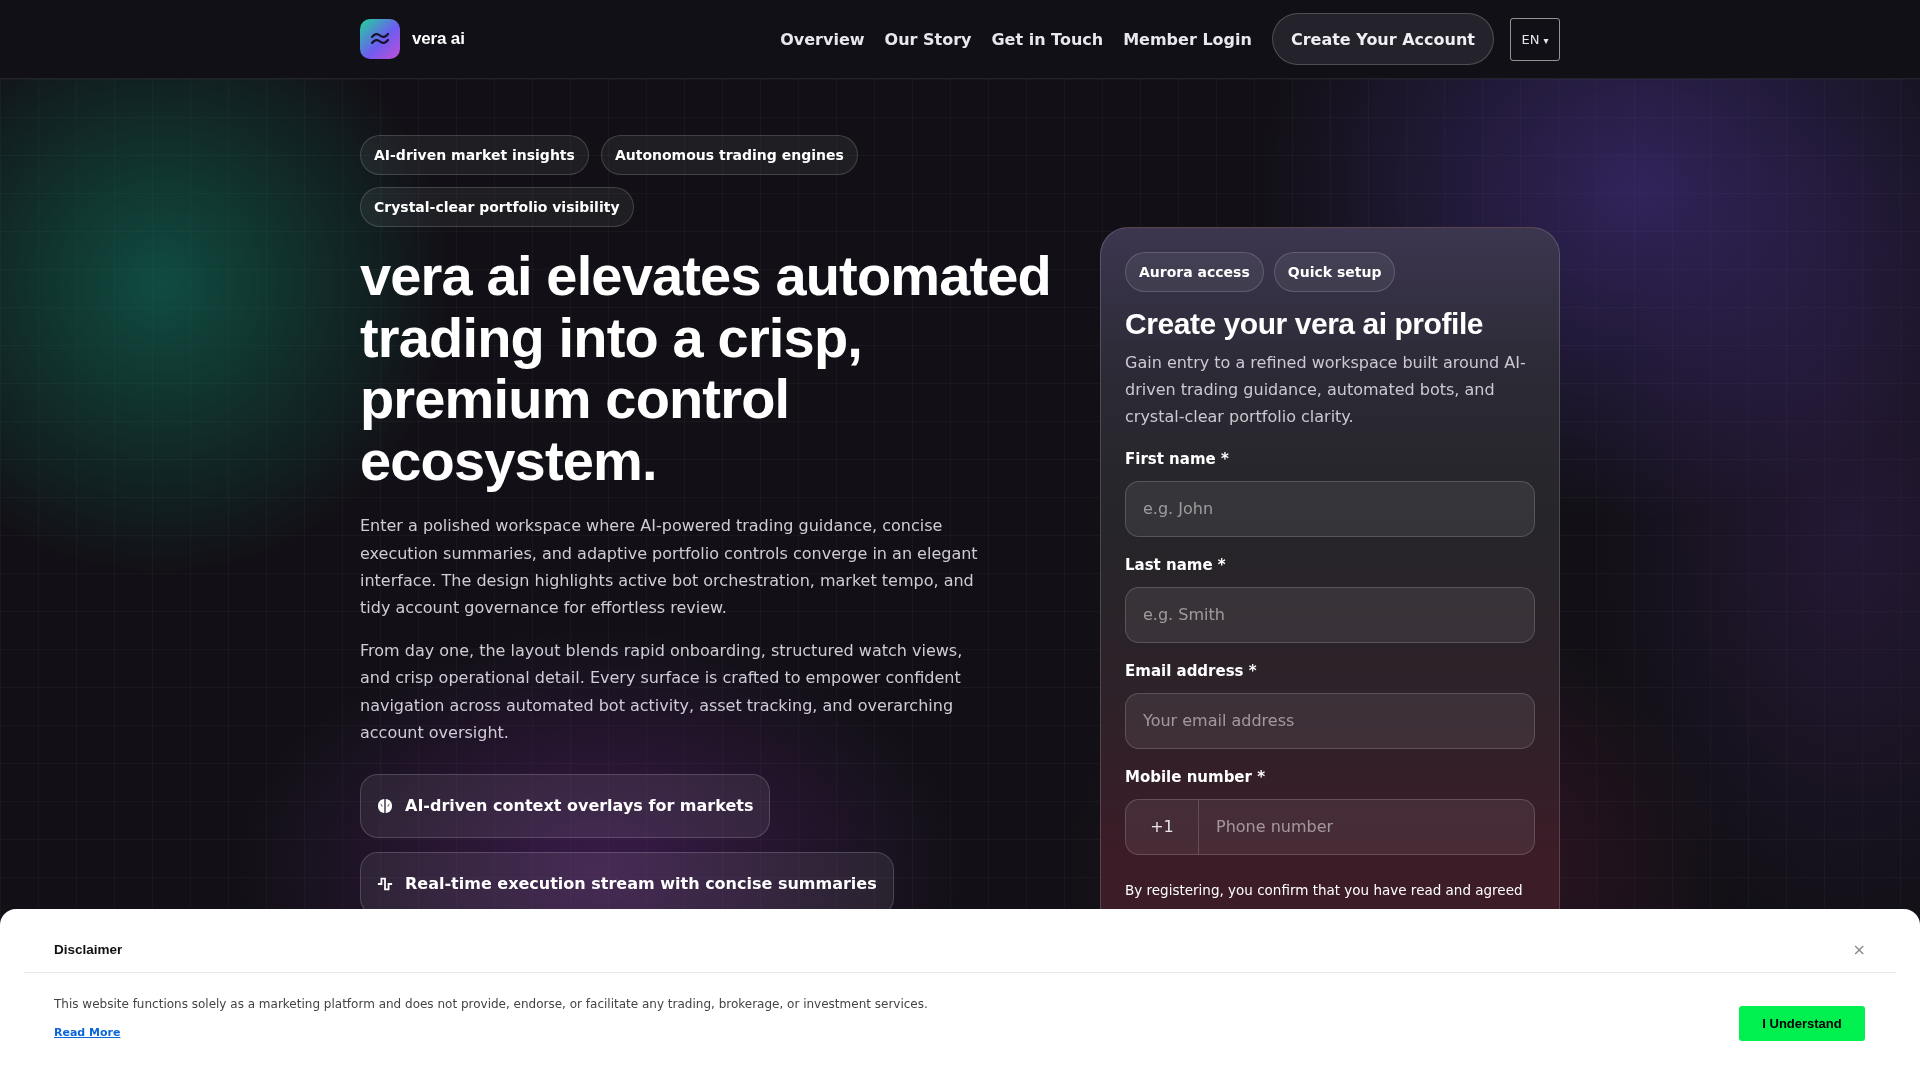 This screenshot has height=1080, width=1920. Describe the element at coordinates (669, 567) in the screenshot. I see `hero-paragraph: Enter a polished workspace where AI-powered trading guidance, concise execution summaries, and adaptive portfolio controls converge in an elegant interface. The design highlights active bot orchestration, market tempo, and tidy account governance for effortless review.` at that location.